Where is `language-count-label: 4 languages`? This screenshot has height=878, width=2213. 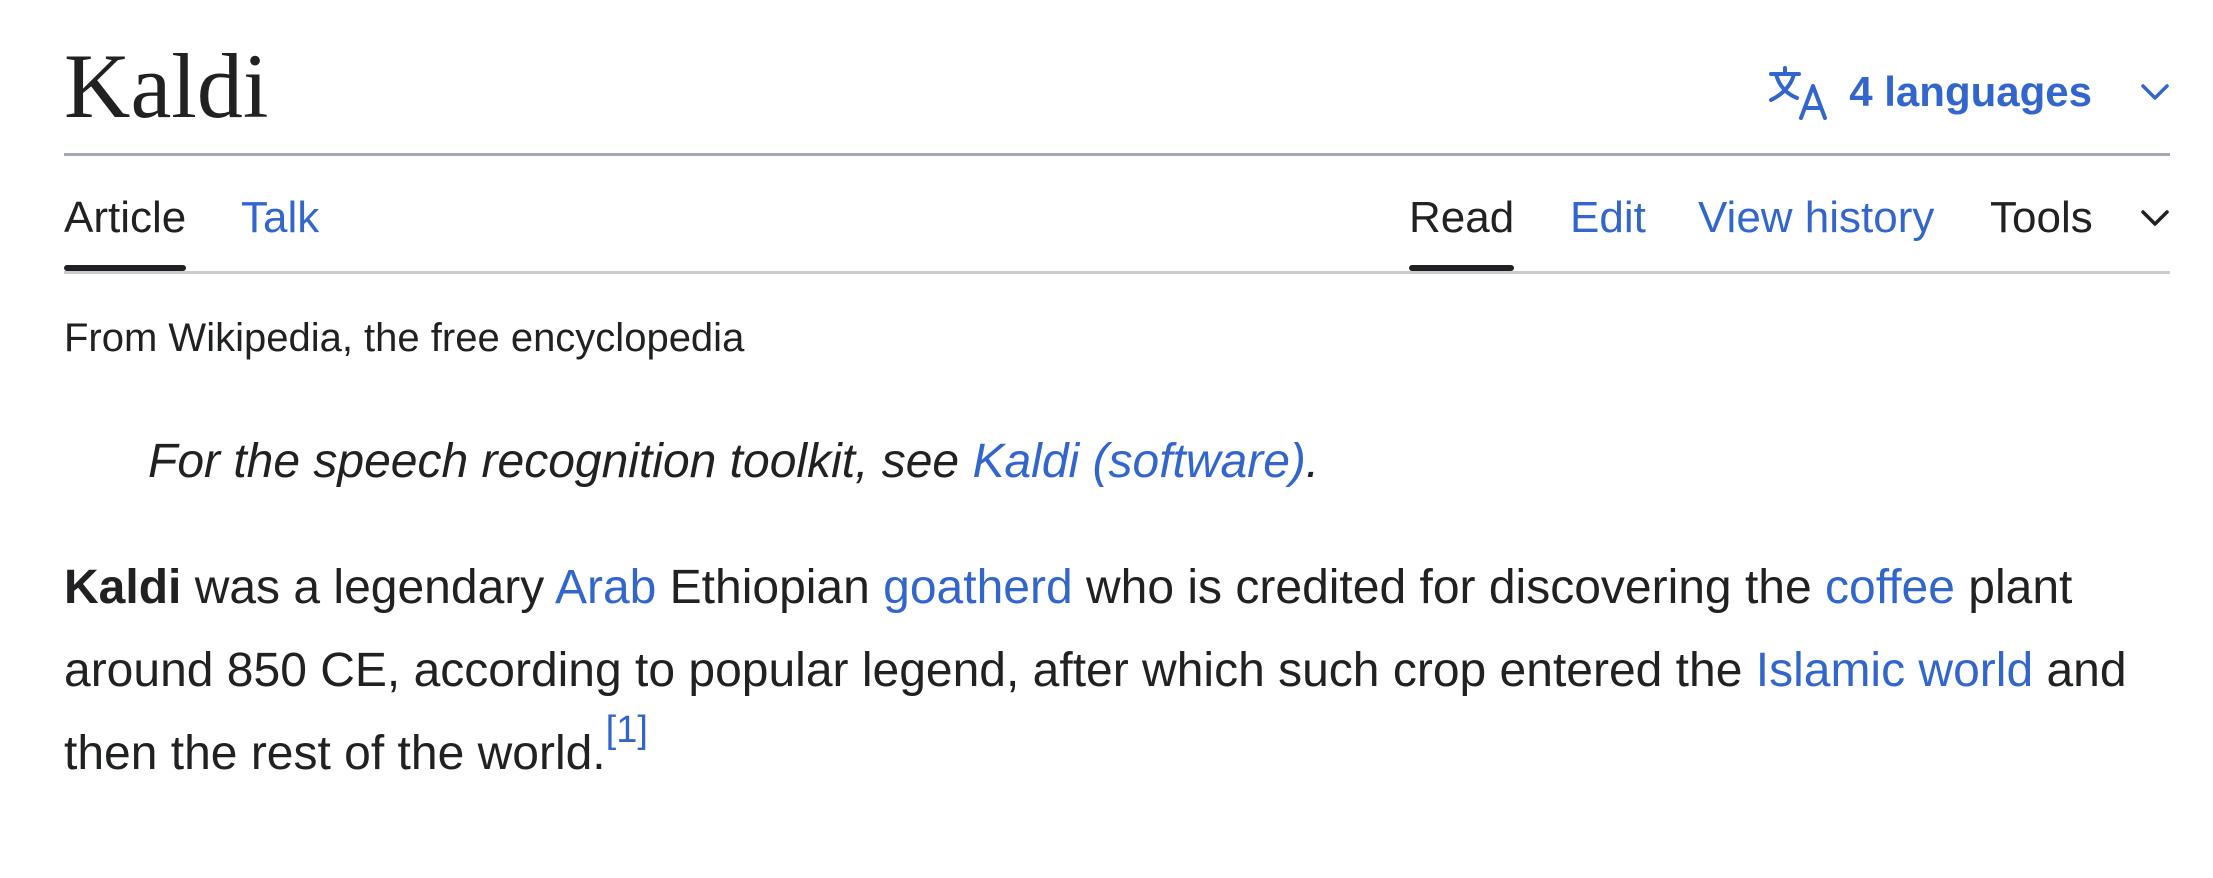
language-count-label: 4 languages is located at coordinates (1970, 91).